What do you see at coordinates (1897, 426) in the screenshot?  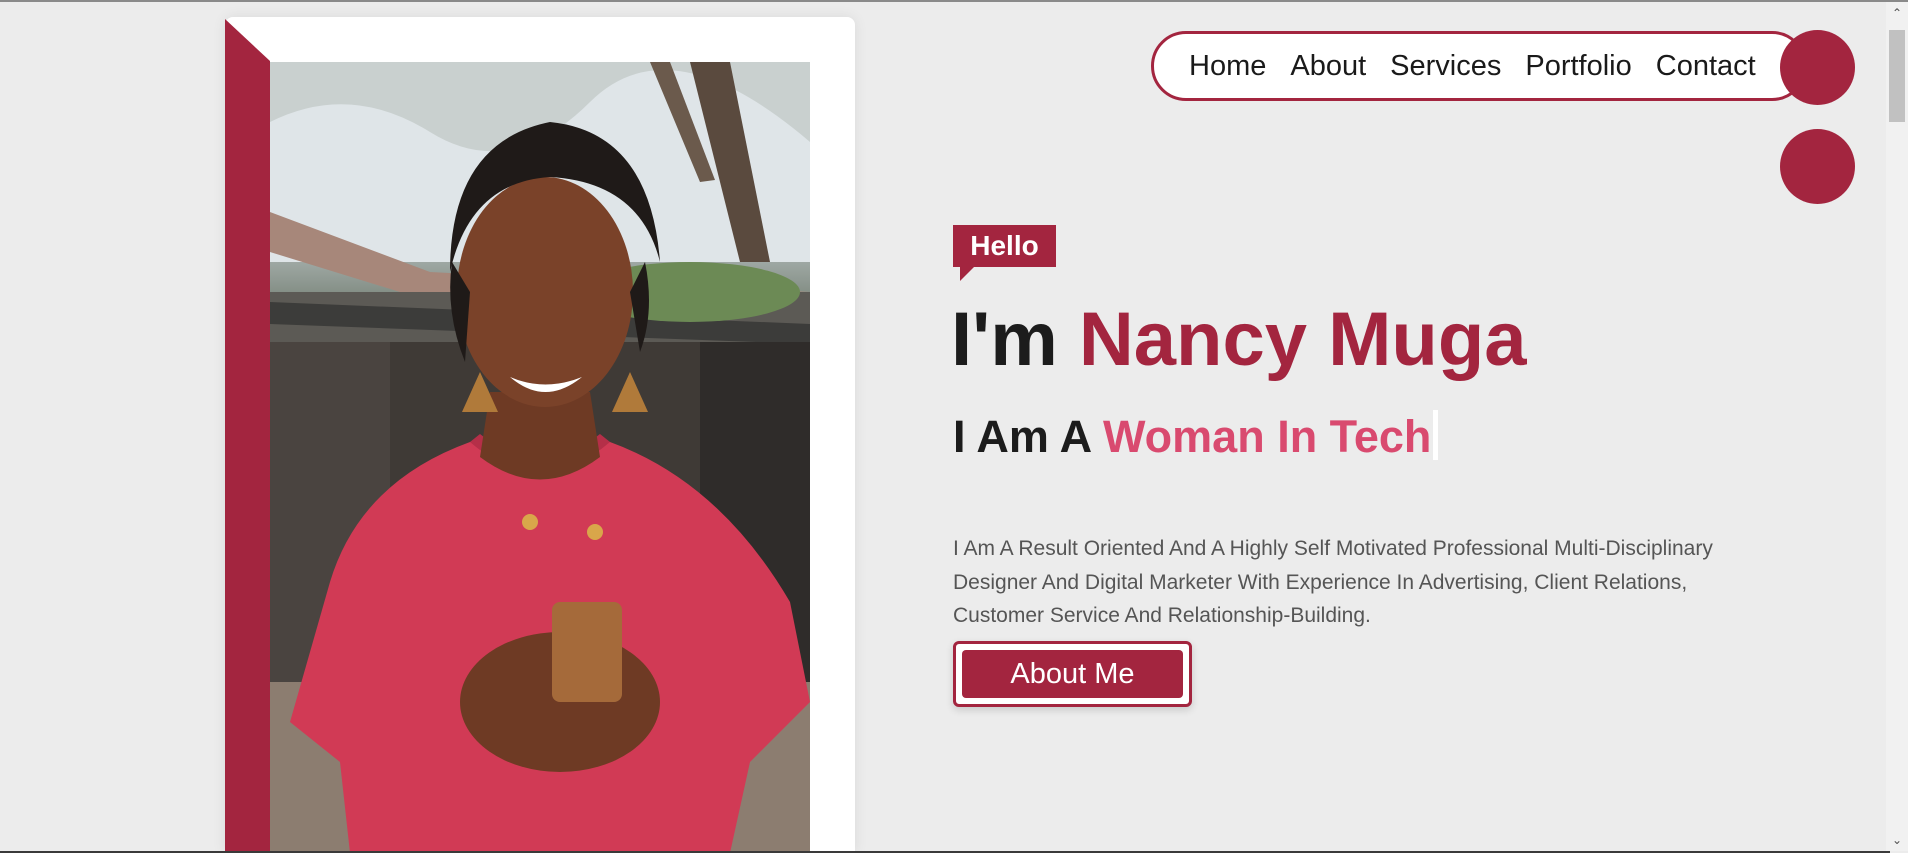 I see `page-scrollbar: ⌃ ⌄` at bounding box center [1897, 426].